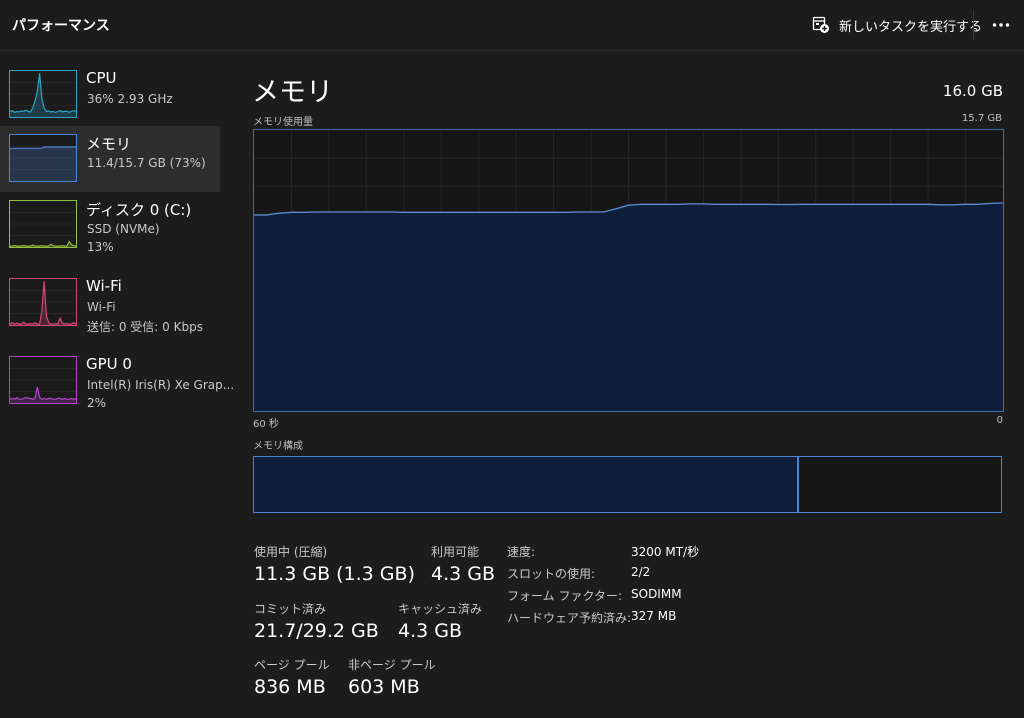 The height and width of the screenshot is (718, 1024). Describe the element at coordinates (525, 484) in the screenshot. I see `composition-in-use` at that location.